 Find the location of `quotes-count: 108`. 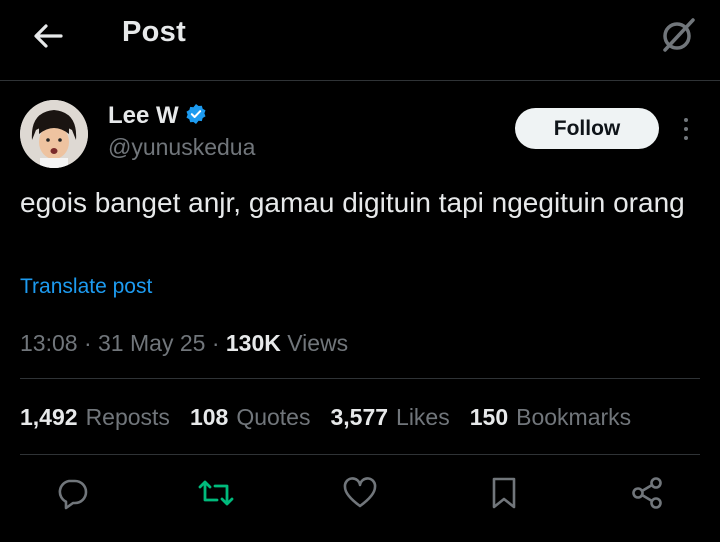

quotes-count: 108 is located at coordinates (209, 417).